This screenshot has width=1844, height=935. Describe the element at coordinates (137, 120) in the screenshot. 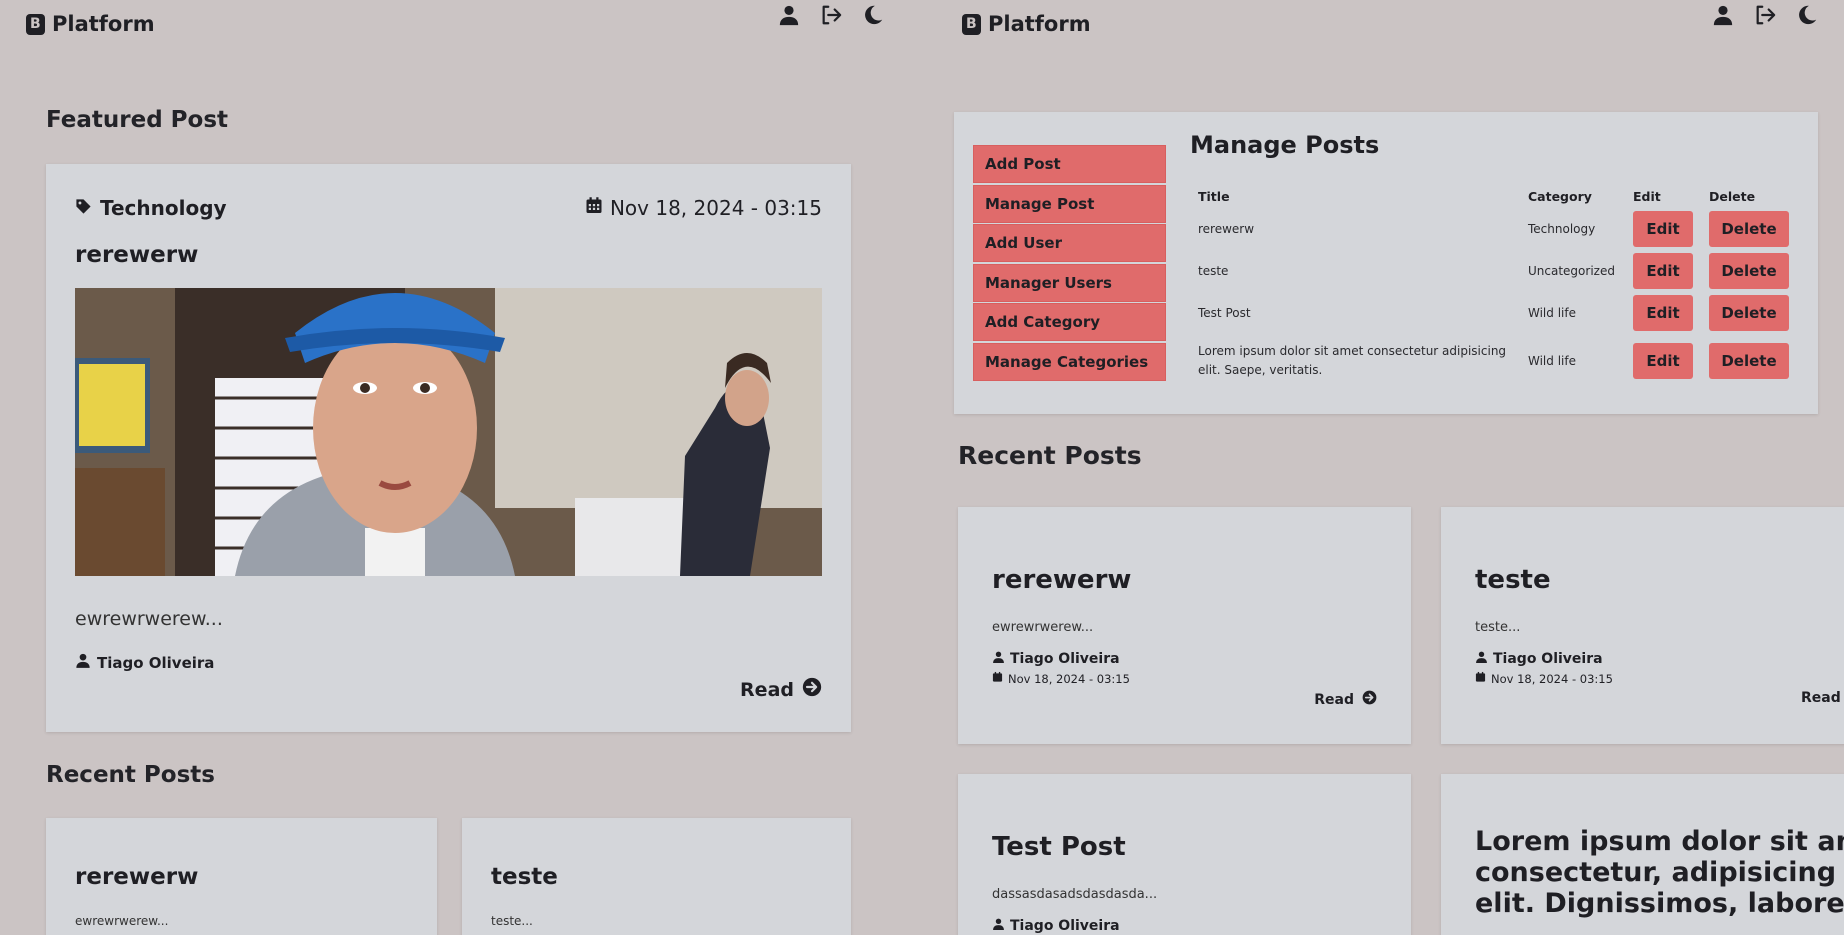

I see `featured-heading: Featured Post` at that location.